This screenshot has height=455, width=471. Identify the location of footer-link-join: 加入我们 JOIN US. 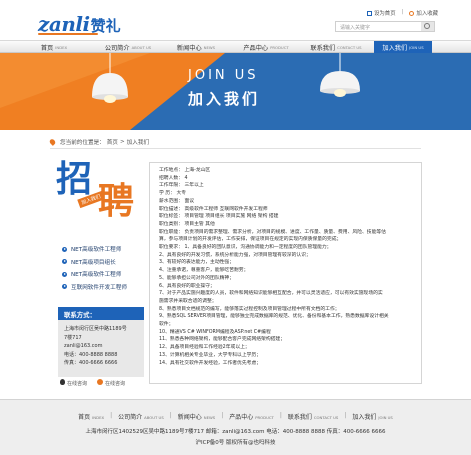
(372, 416).